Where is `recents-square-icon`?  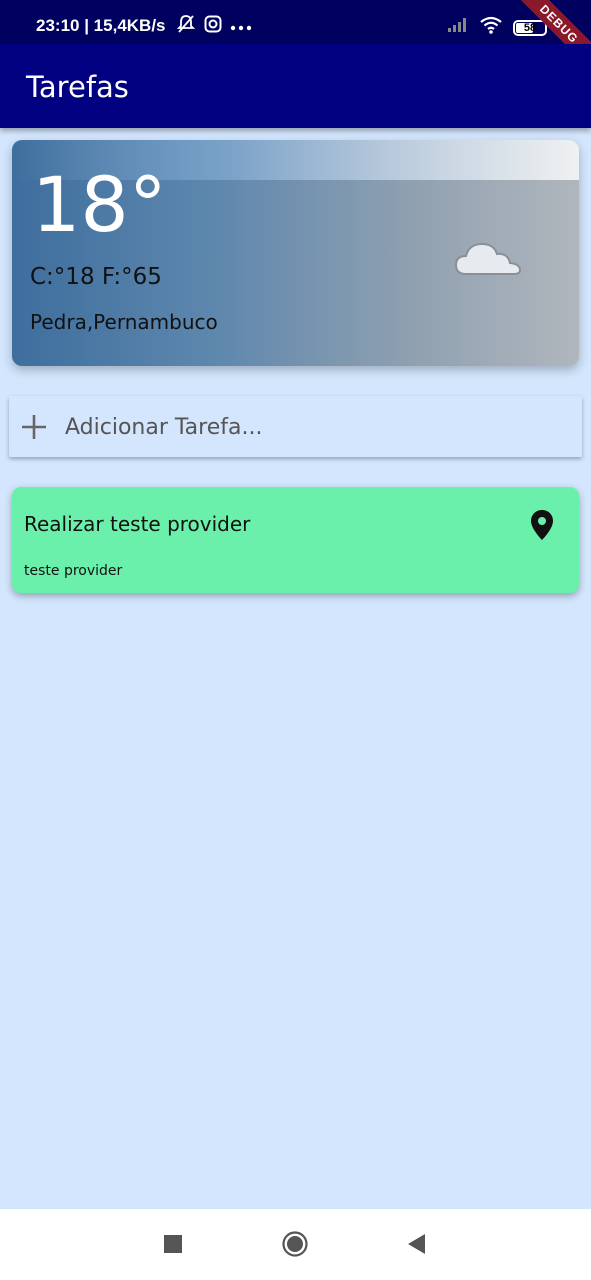 recents-square-icon is located at coordinates (173, 1244).